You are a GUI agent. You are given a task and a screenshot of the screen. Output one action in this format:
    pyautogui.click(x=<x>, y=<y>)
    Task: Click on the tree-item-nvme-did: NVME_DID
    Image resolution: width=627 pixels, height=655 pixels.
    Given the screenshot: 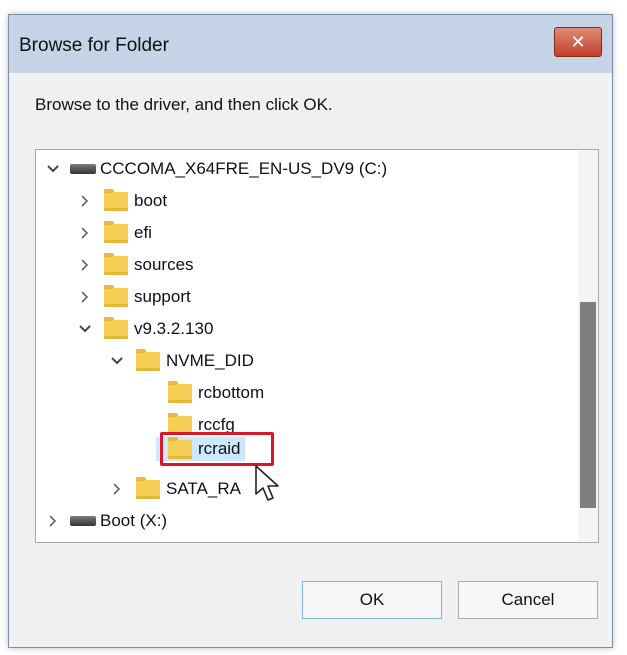 What is the action you would take?
    pyautogui.click(x=180, y=361)
    